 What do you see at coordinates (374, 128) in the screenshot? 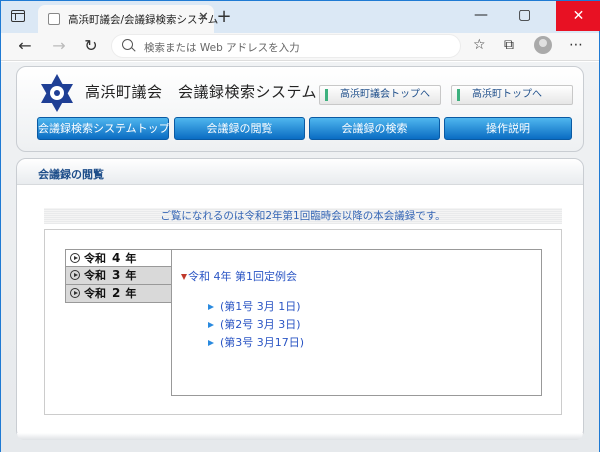
I see `nav-search-minutes: 会議録の検索` at bounding box center [374, 128].